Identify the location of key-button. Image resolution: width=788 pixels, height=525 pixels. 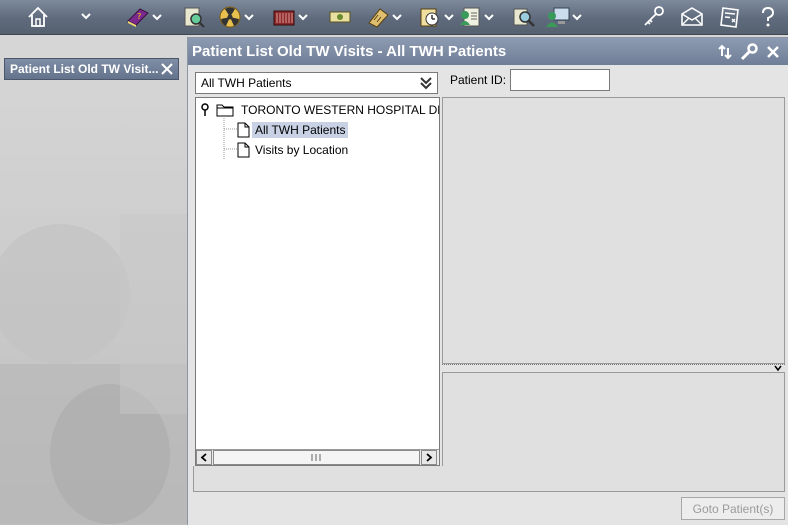
(654, 17).